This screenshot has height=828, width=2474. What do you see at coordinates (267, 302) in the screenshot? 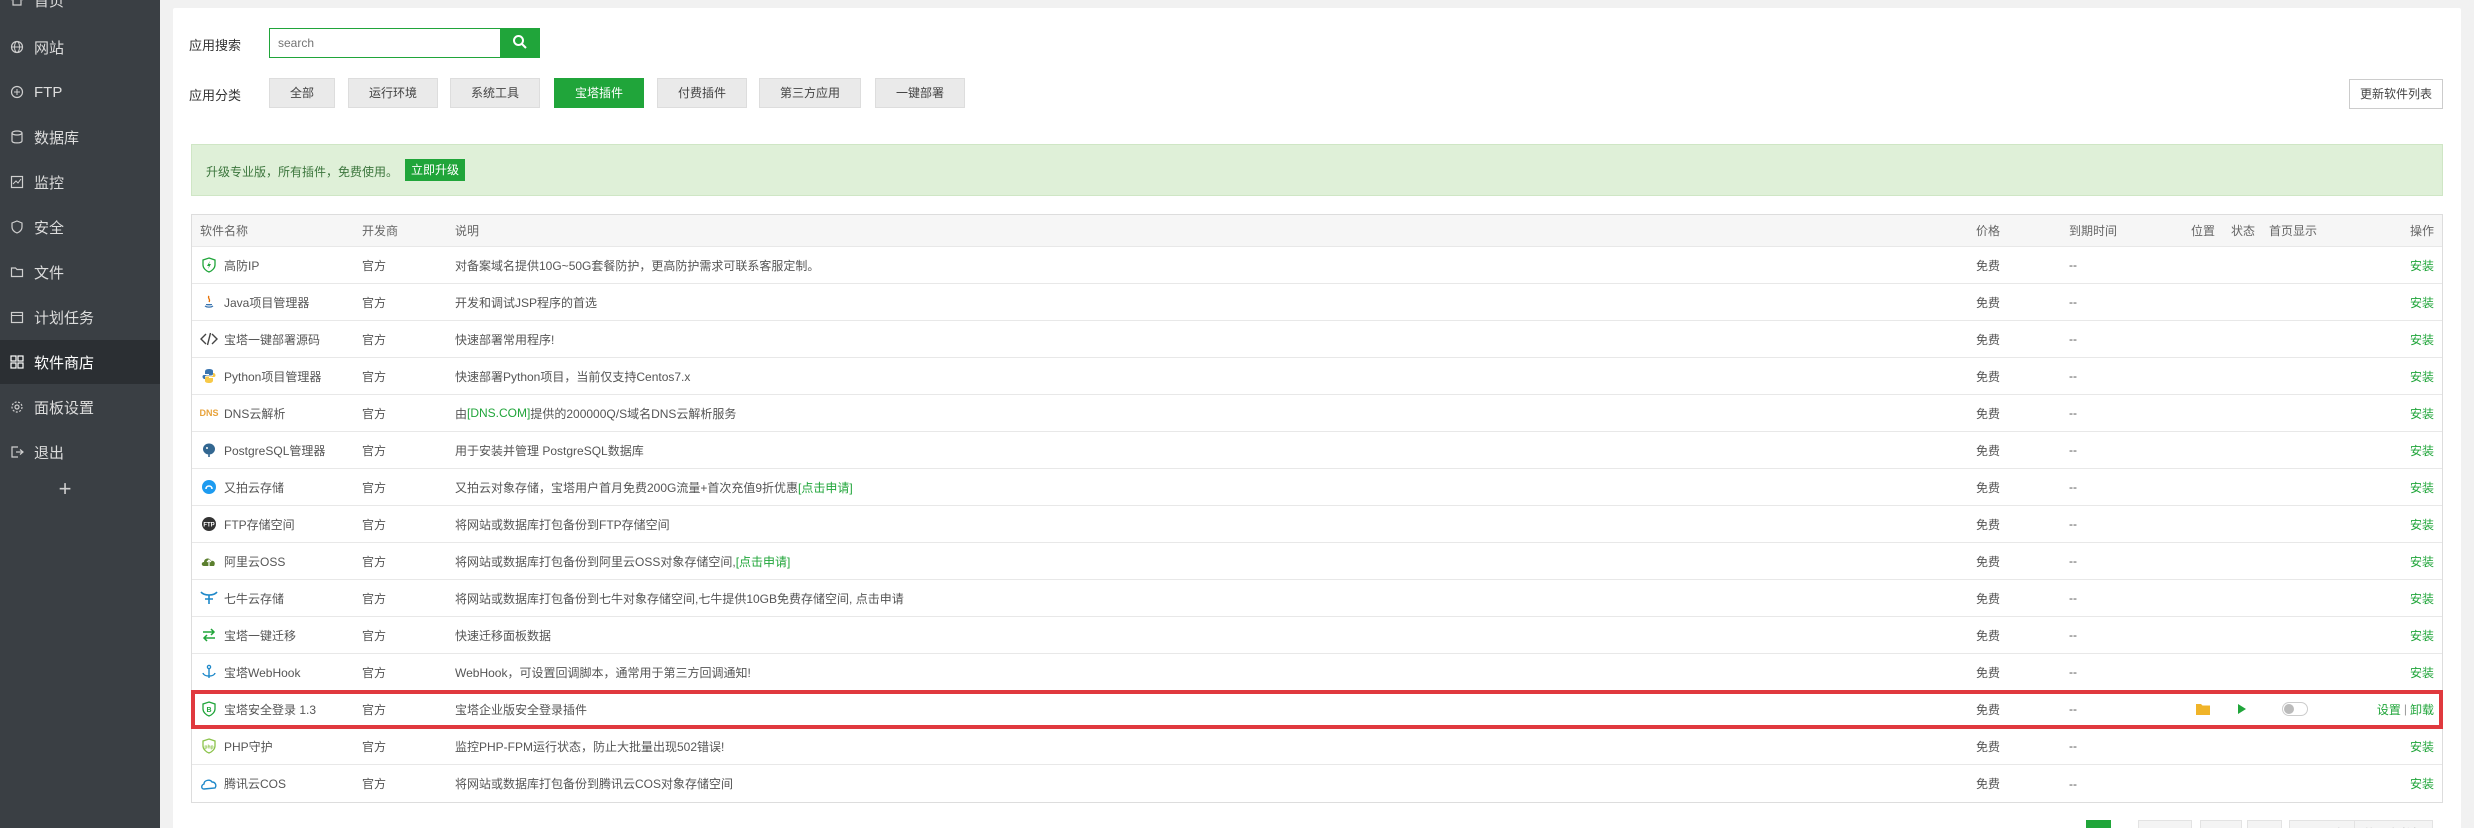
I see `plugin-name: Java项目管理器` at bounding box center [267, 302].